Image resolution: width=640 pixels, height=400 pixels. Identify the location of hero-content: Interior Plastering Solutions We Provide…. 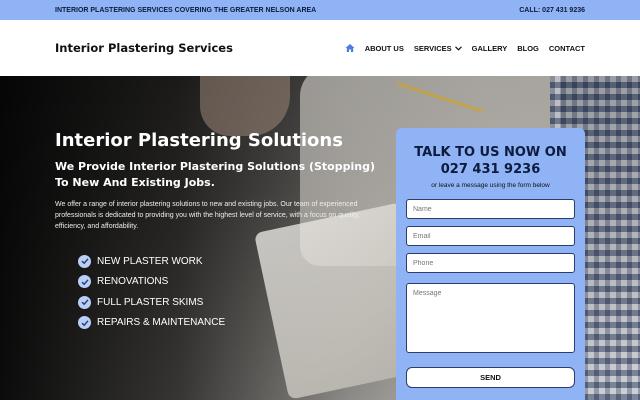
(215, 181).